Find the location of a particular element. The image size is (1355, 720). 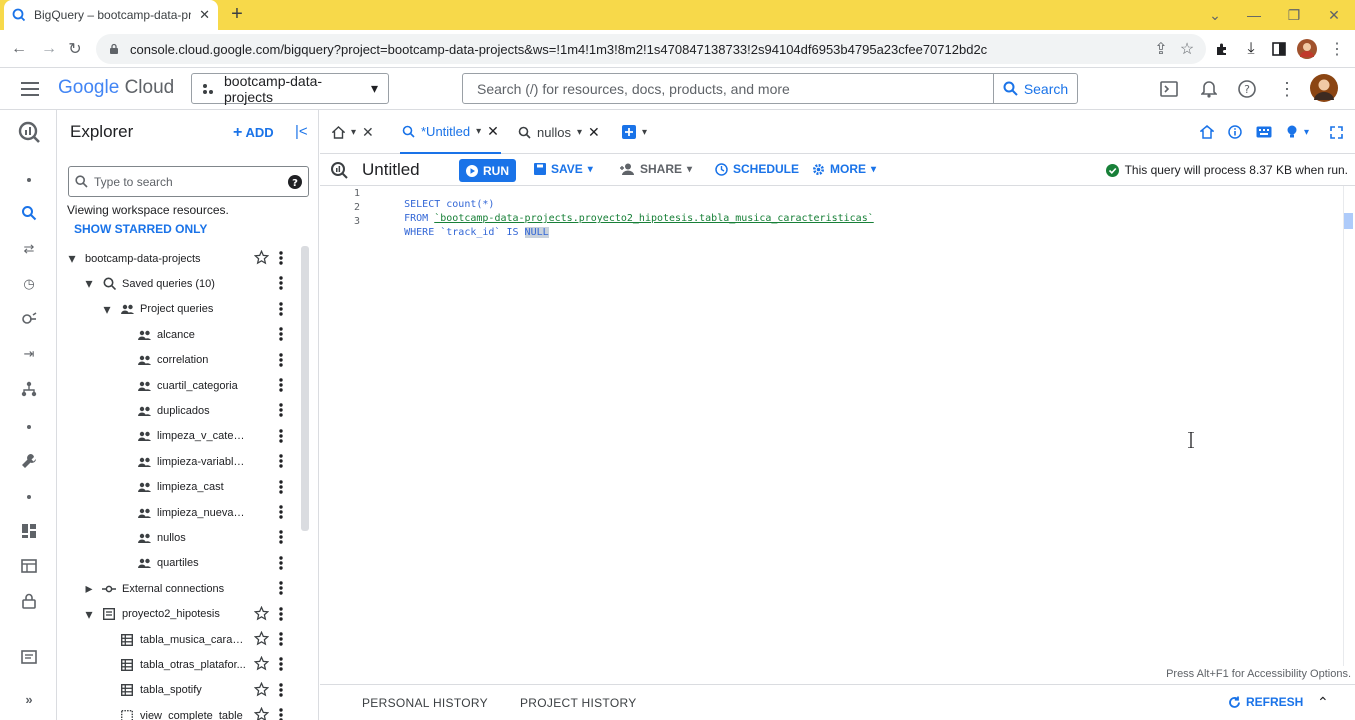

browser-menu-icon: ⋮ is located at coordinates (1337, 49).